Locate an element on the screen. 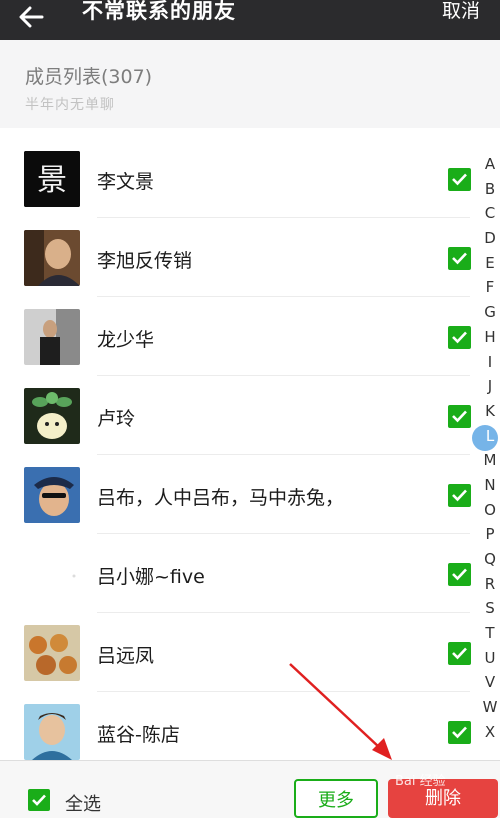 The width and height of the screenshot is (500, 820). index-letter-e: E is located at coordinates (490, 263).